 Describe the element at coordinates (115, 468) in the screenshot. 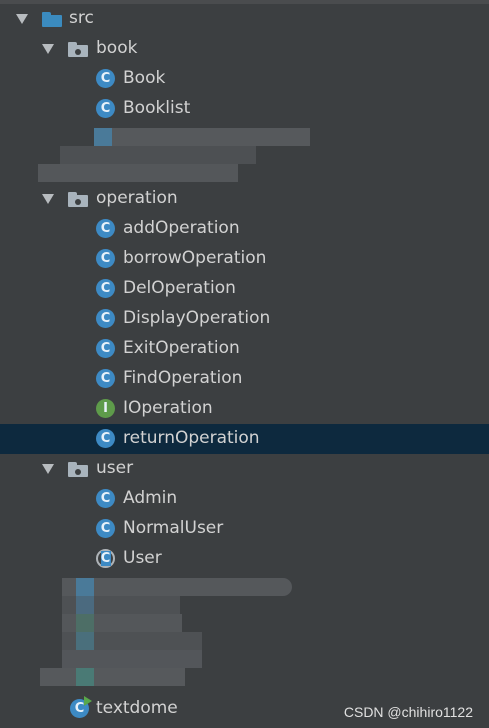

I see `tree-node-label: user` at that location.